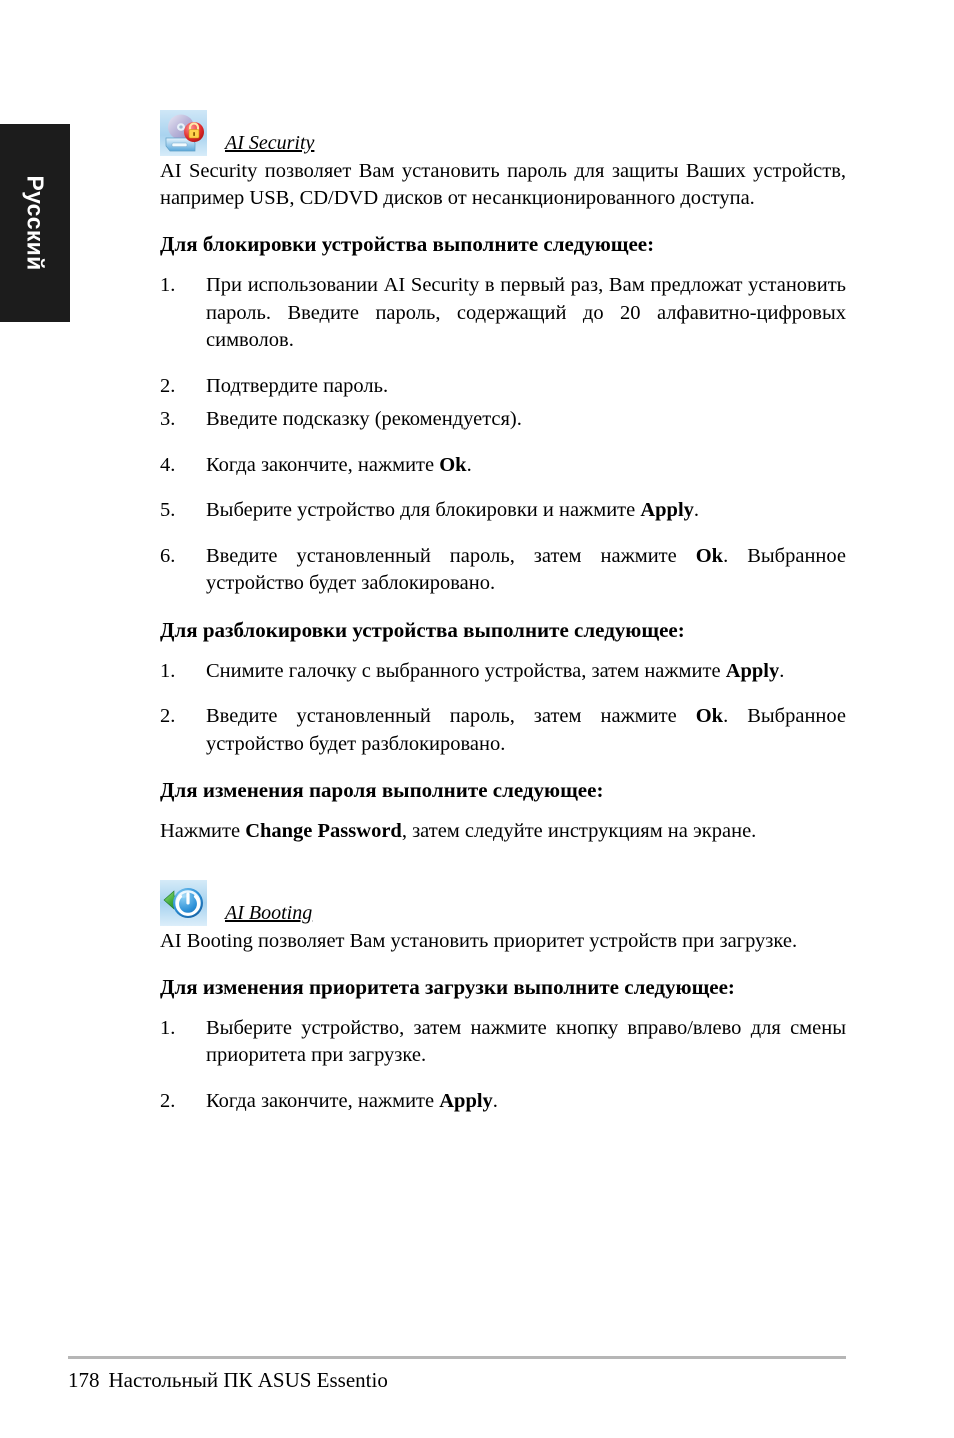  I want to click on step-text: Когда закончите, нажмите Ok., so click(526, 466).